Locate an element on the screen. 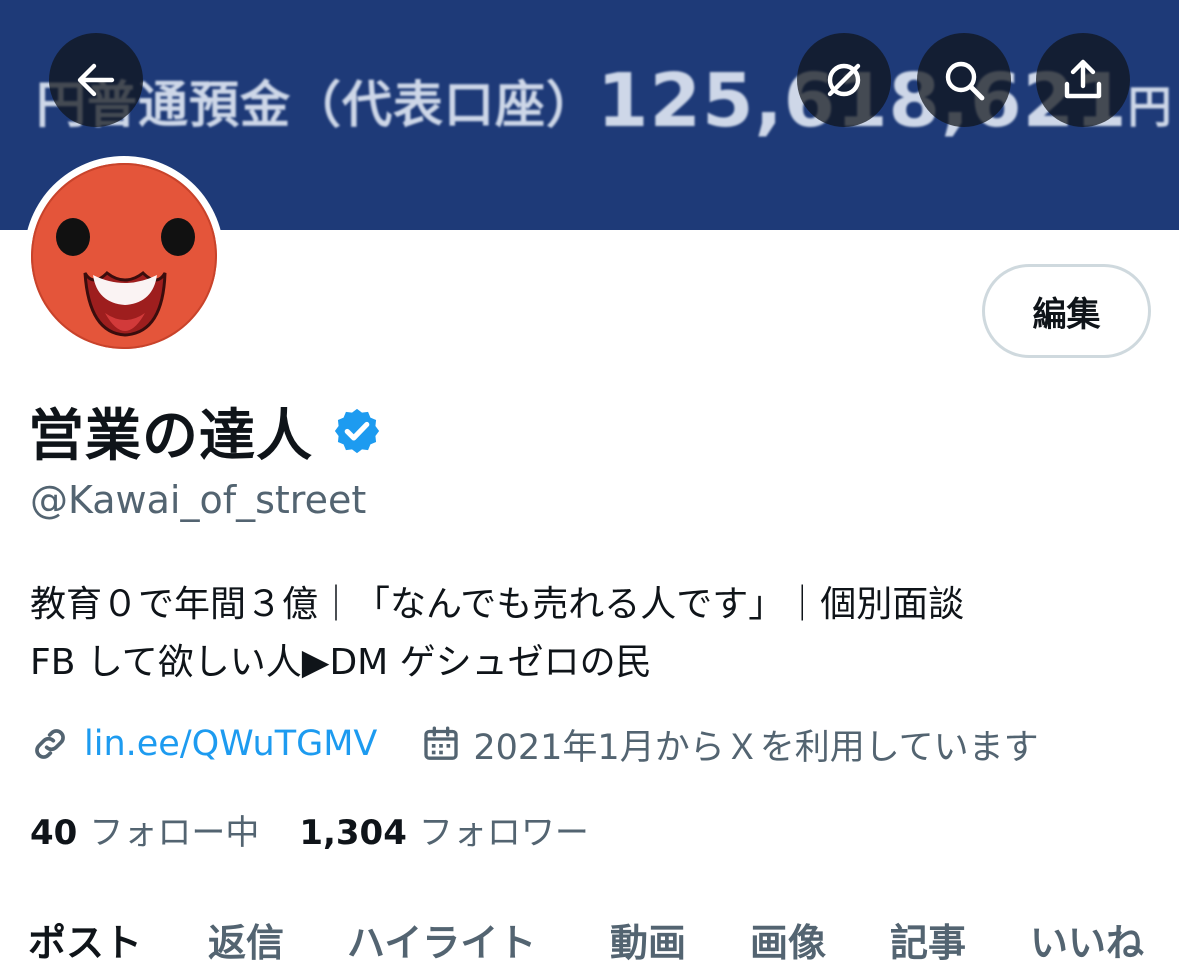  edit-profile-button: 編集 is located at coordinates (1066, 311).